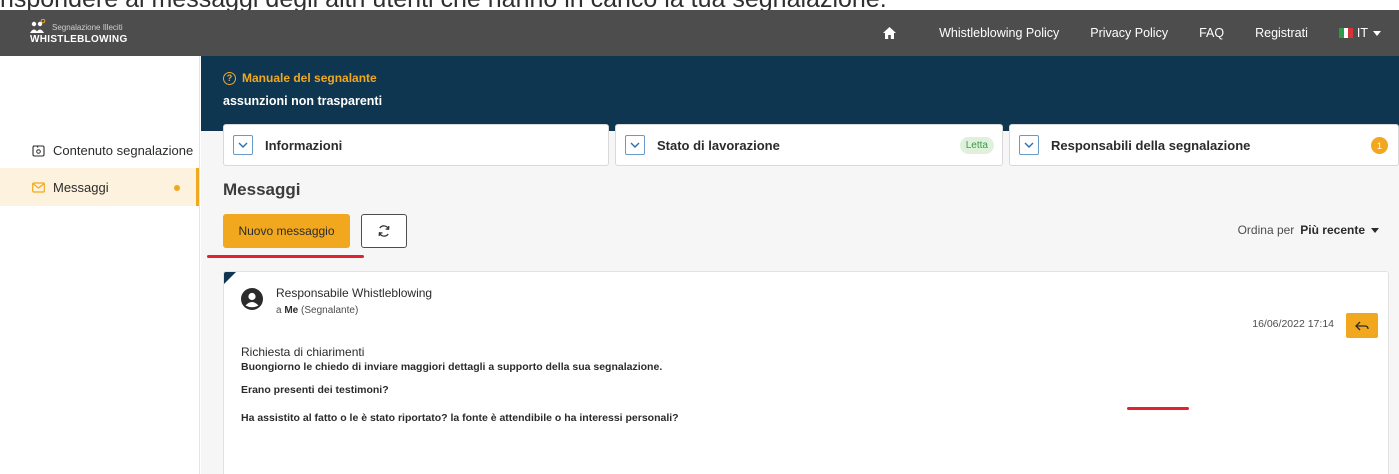  I want to click on italian-flag-icon, so click(1345, 33).